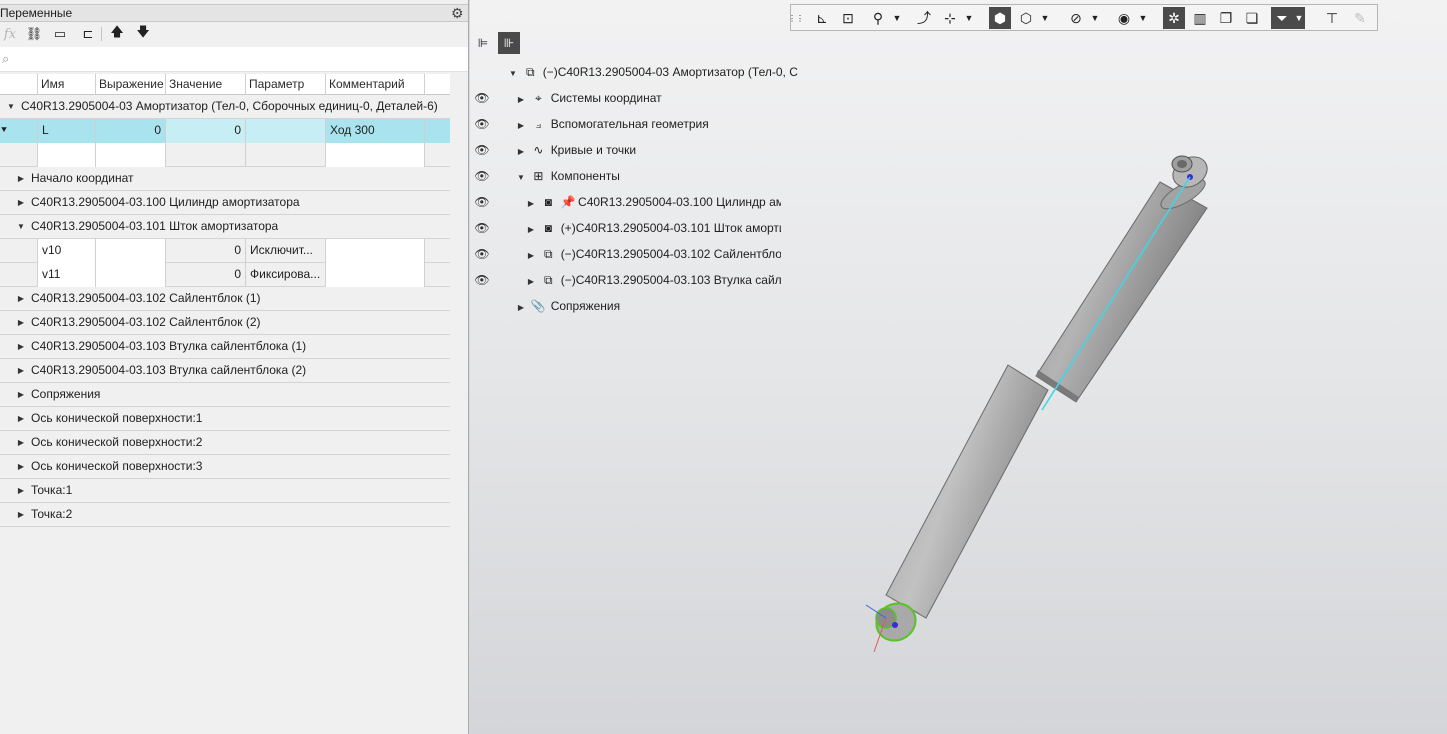 The image size is (1447, 734). What do you see at coordinates (796, 18) in the screenshot?
I see `toolbar-grip-icon: ⋮⋮` at bounding box center [796, 18].